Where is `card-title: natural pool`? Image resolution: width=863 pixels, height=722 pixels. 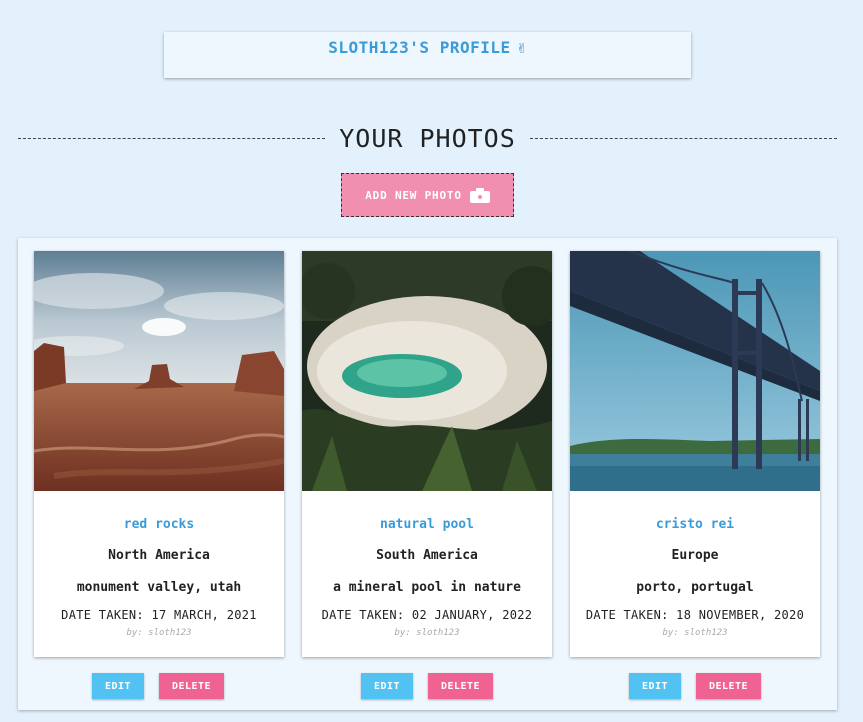
card-title: natural pool is located at coordinates (427, 524).